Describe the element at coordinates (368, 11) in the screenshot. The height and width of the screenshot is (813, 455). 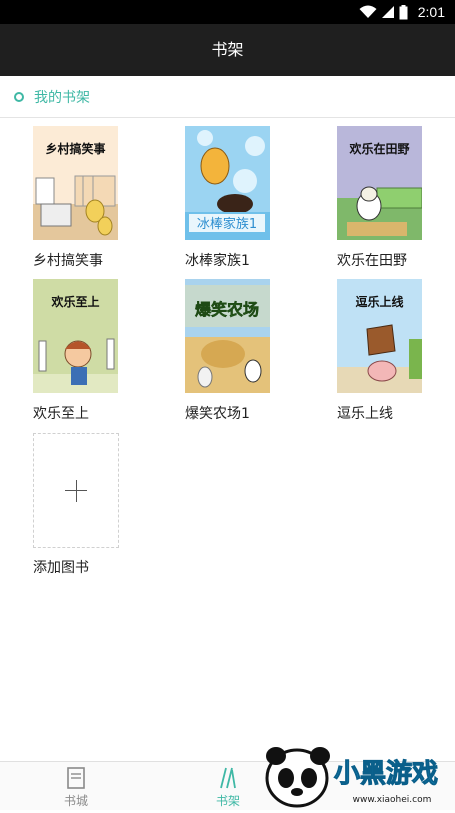
I see `wifi-icon` at that location.